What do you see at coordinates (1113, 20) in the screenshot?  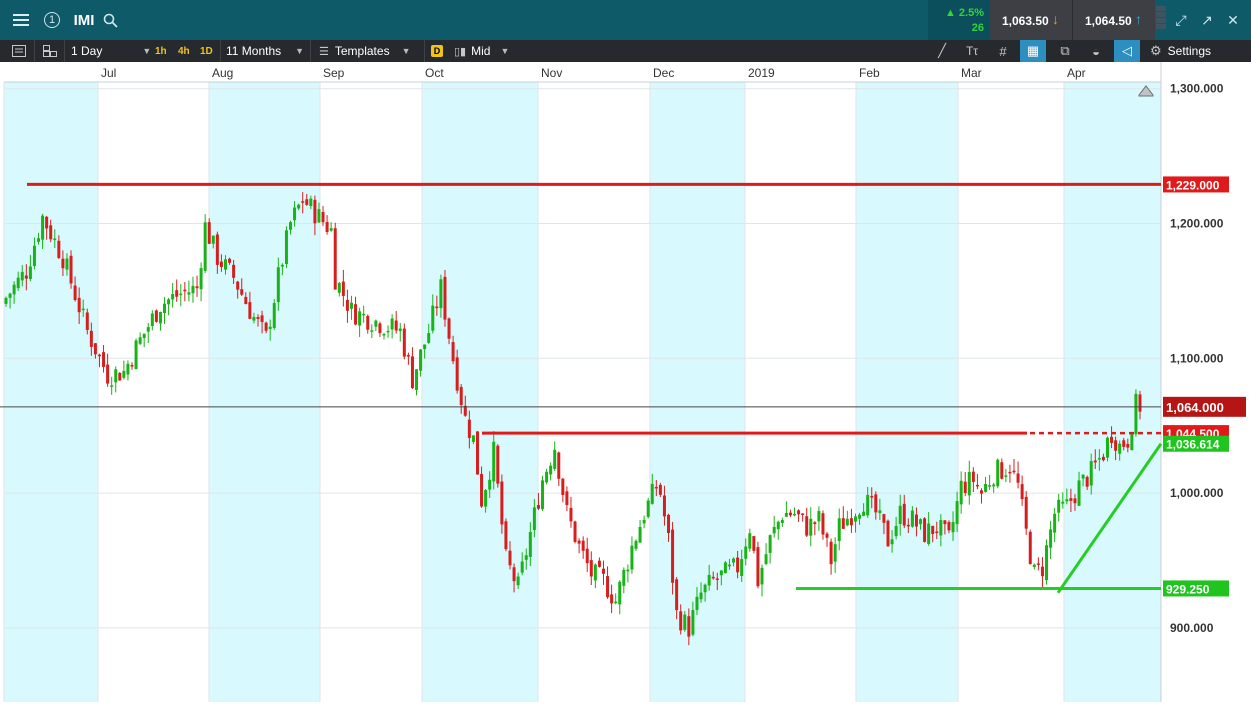 I see `buy-button: 1,064.50 ↑` at bounding box center [1113, 20].